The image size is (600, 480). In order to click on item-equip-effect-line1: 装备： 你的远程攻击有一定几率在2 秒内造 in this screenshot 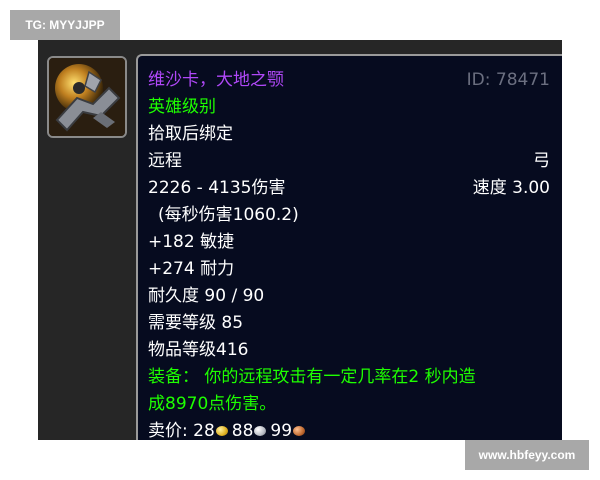, I will do `click(312, 377)`.